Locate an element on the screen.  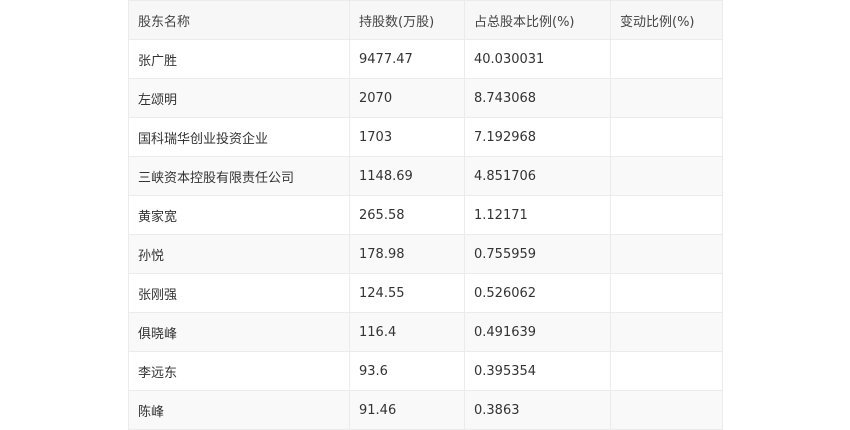
header-change-ratio: 变动比例(%) is located at coordinates (666, 20).